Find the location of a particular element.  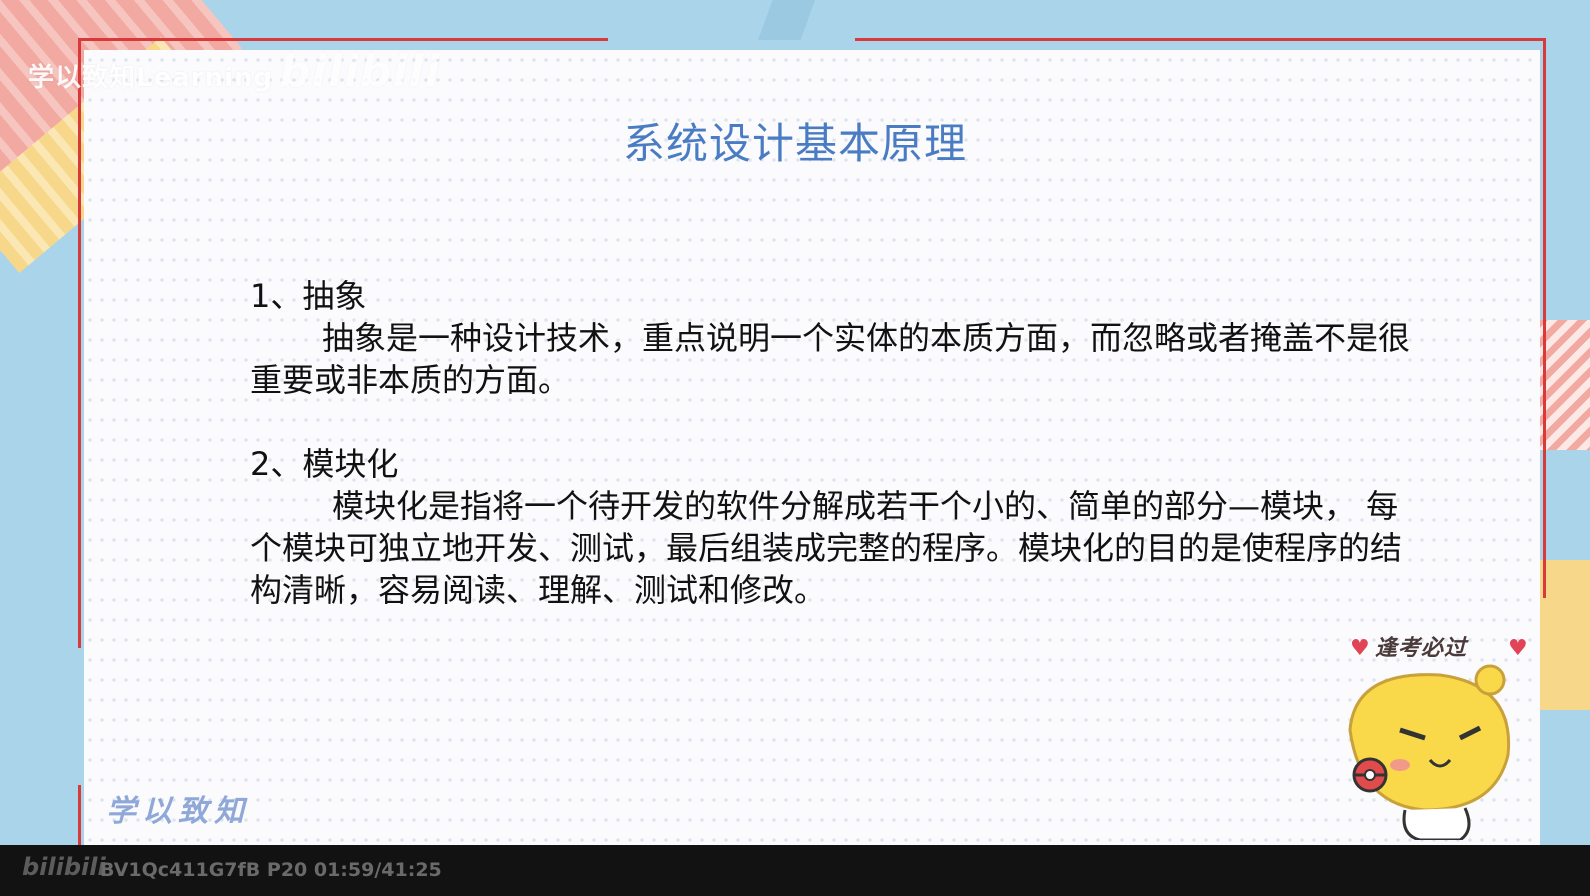

slogan-text: 逢考必过 is located at coordinates (1421, 648).